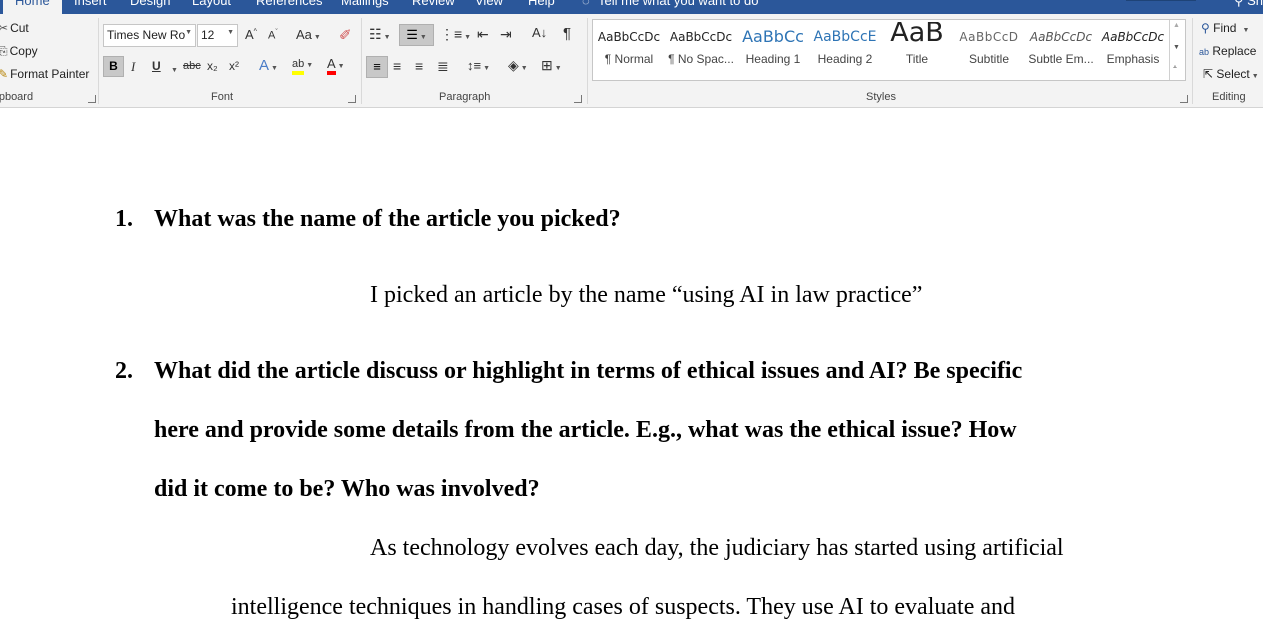 This screenshot has height=638, width=1263. What do you see at coordinates (289, 4) in the screenshot?
I see `tab-references: References` at bounding box center [289, 4].